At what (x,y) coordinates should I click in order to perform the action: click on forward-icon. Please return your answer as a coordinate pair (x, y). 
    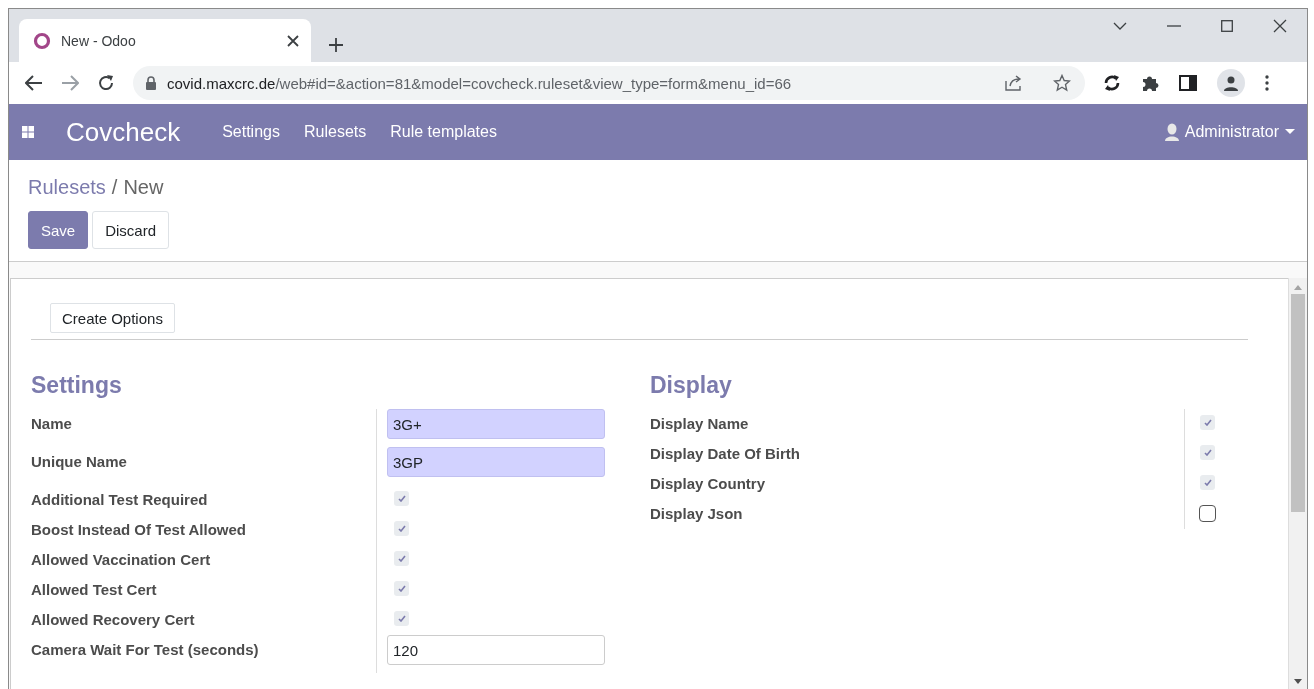
    Looking at the image, I should click on (70, 83).